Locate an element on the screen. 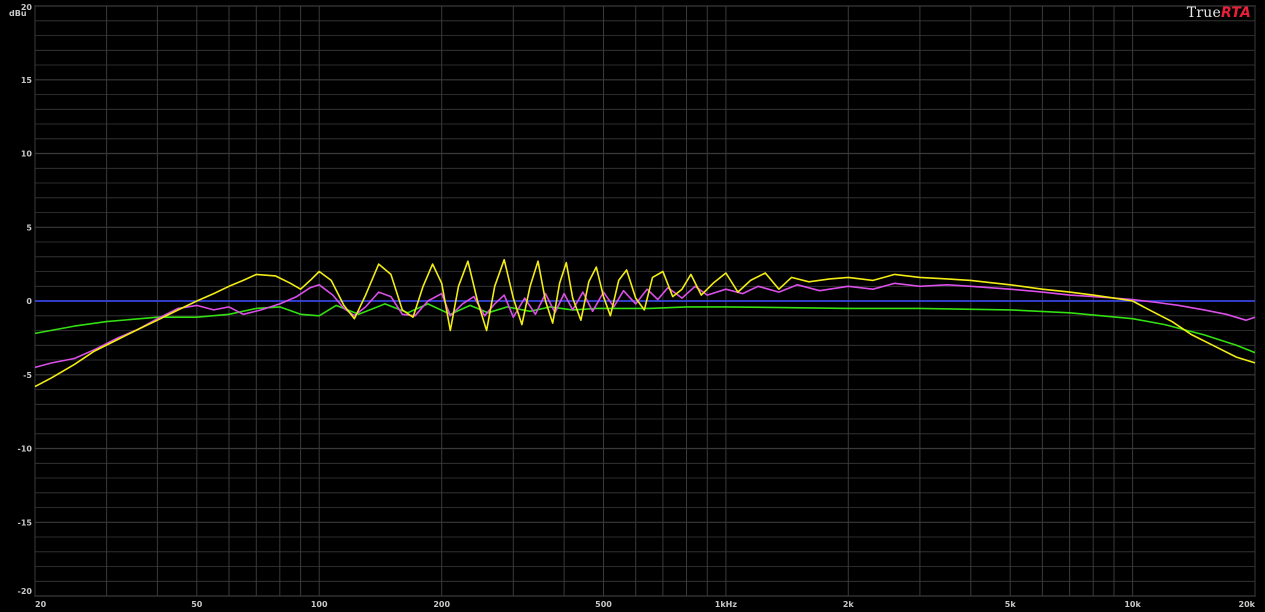  y-tick-label: 10 is located at coordinates (27, 154).